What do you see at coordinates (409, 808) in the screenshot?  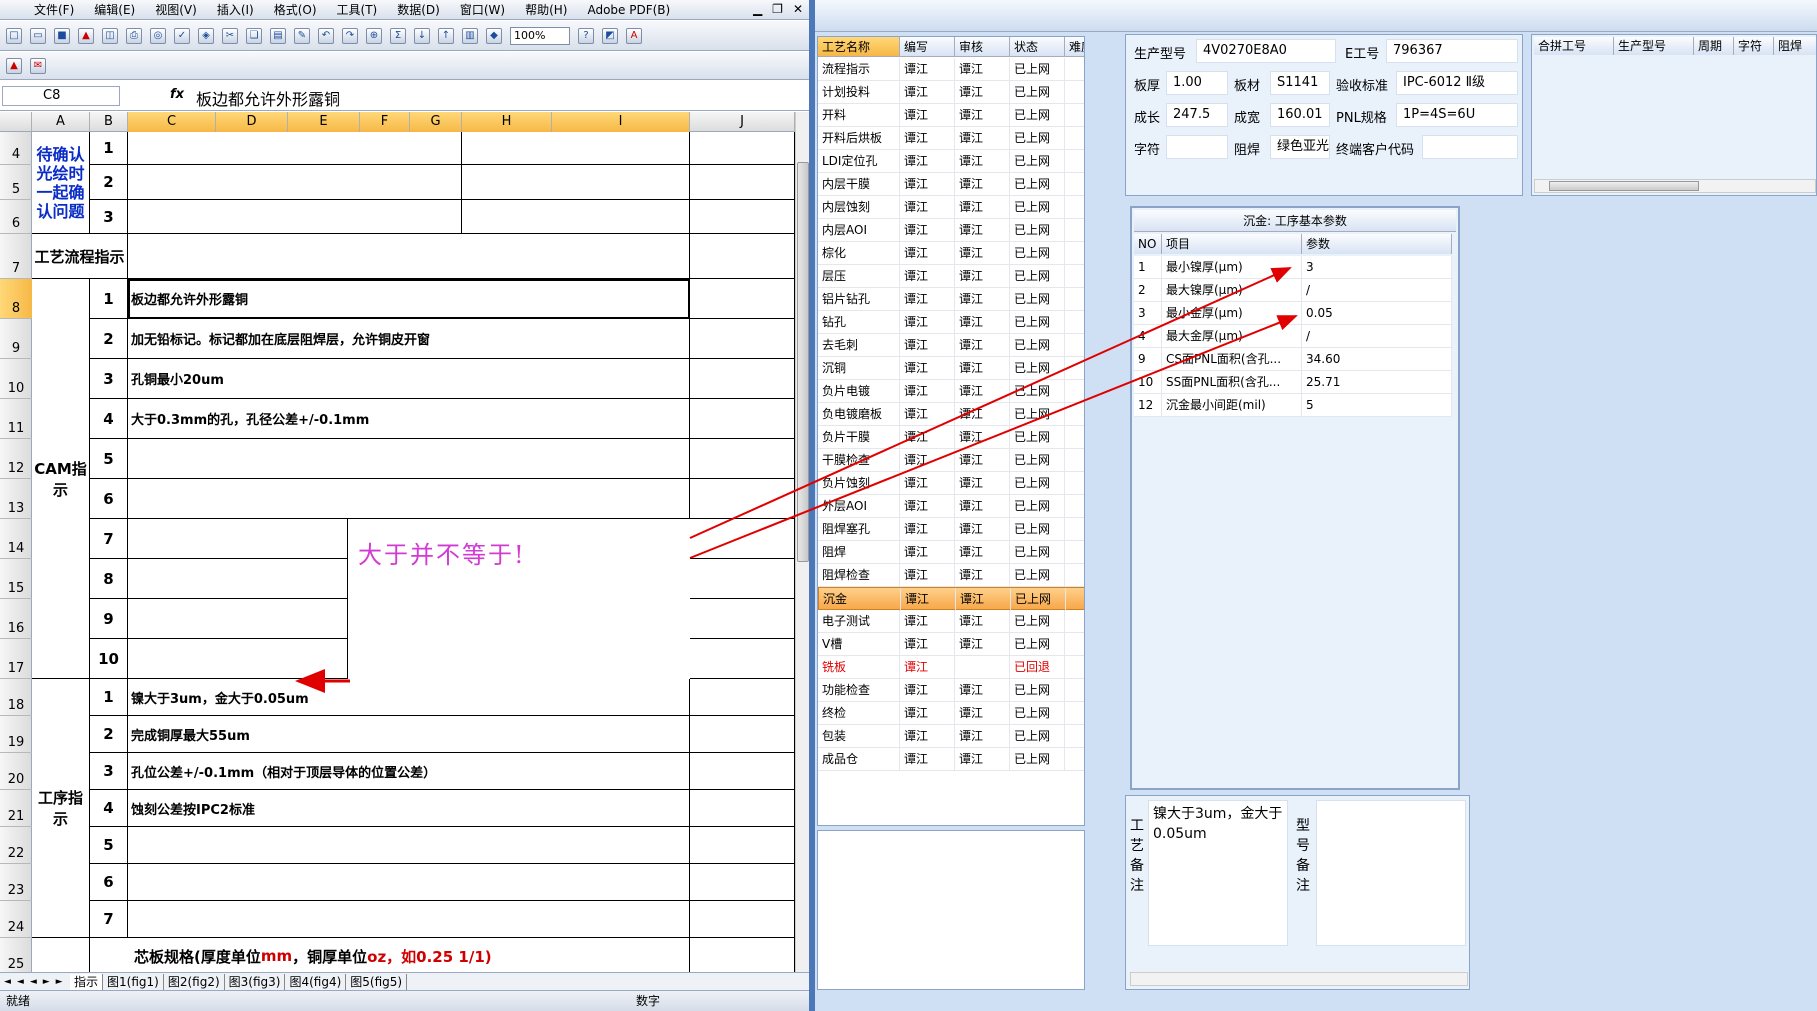 I see `process-item-text: 蚀刻公差按IPC2标准` at bounding box center [409, 808].